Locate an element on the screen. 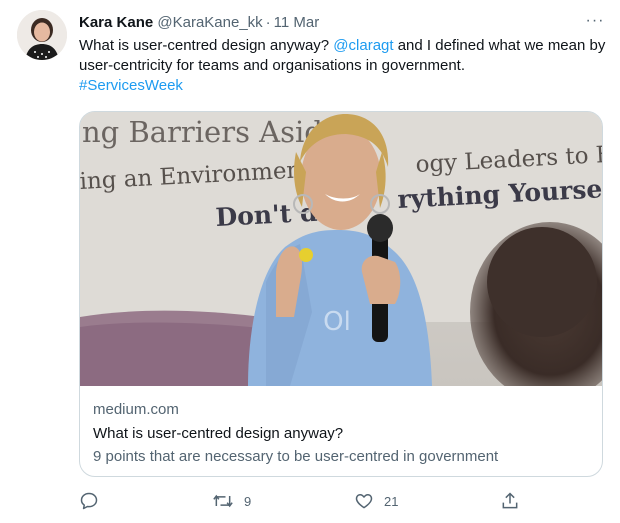 This screenshot has height=523, width=620. share-button is located at coordinates (510, 501).